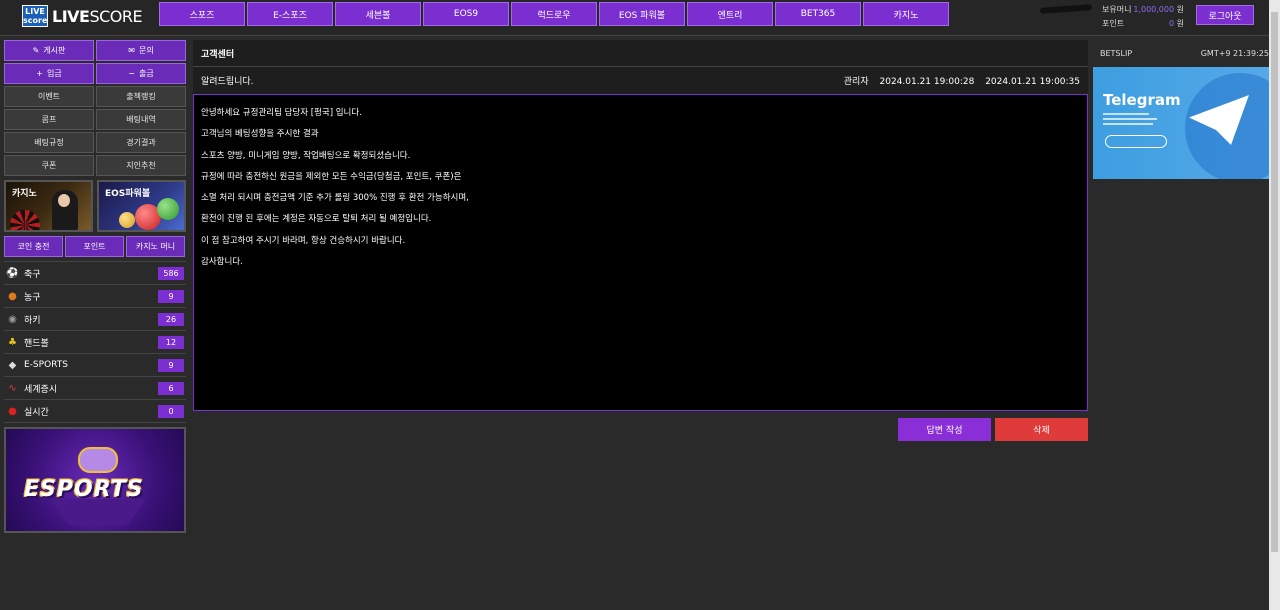  Describe the element at coordinates (12, 273) in the screenshot. I see `soccer-ball-icon: ⚽` at that location.